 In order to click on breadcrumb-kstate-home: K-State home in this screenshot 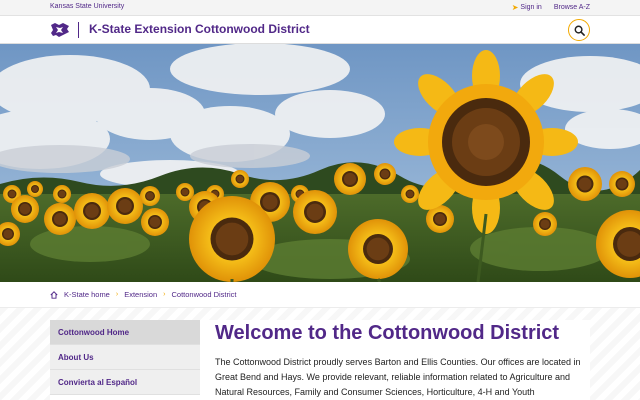, I will do `click(87, 294)`.